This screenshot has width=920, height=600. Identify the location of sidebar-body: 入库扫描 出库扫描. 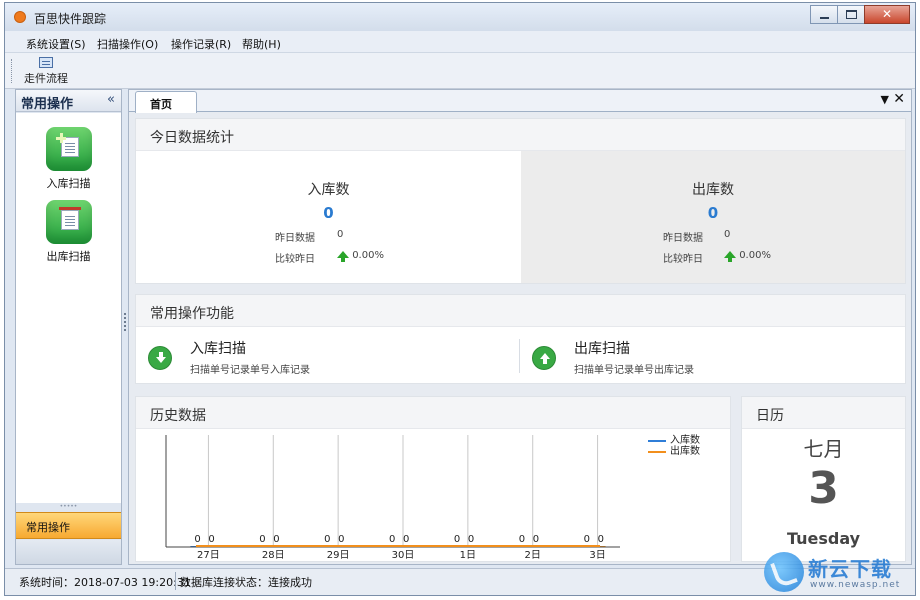
(68, 308).